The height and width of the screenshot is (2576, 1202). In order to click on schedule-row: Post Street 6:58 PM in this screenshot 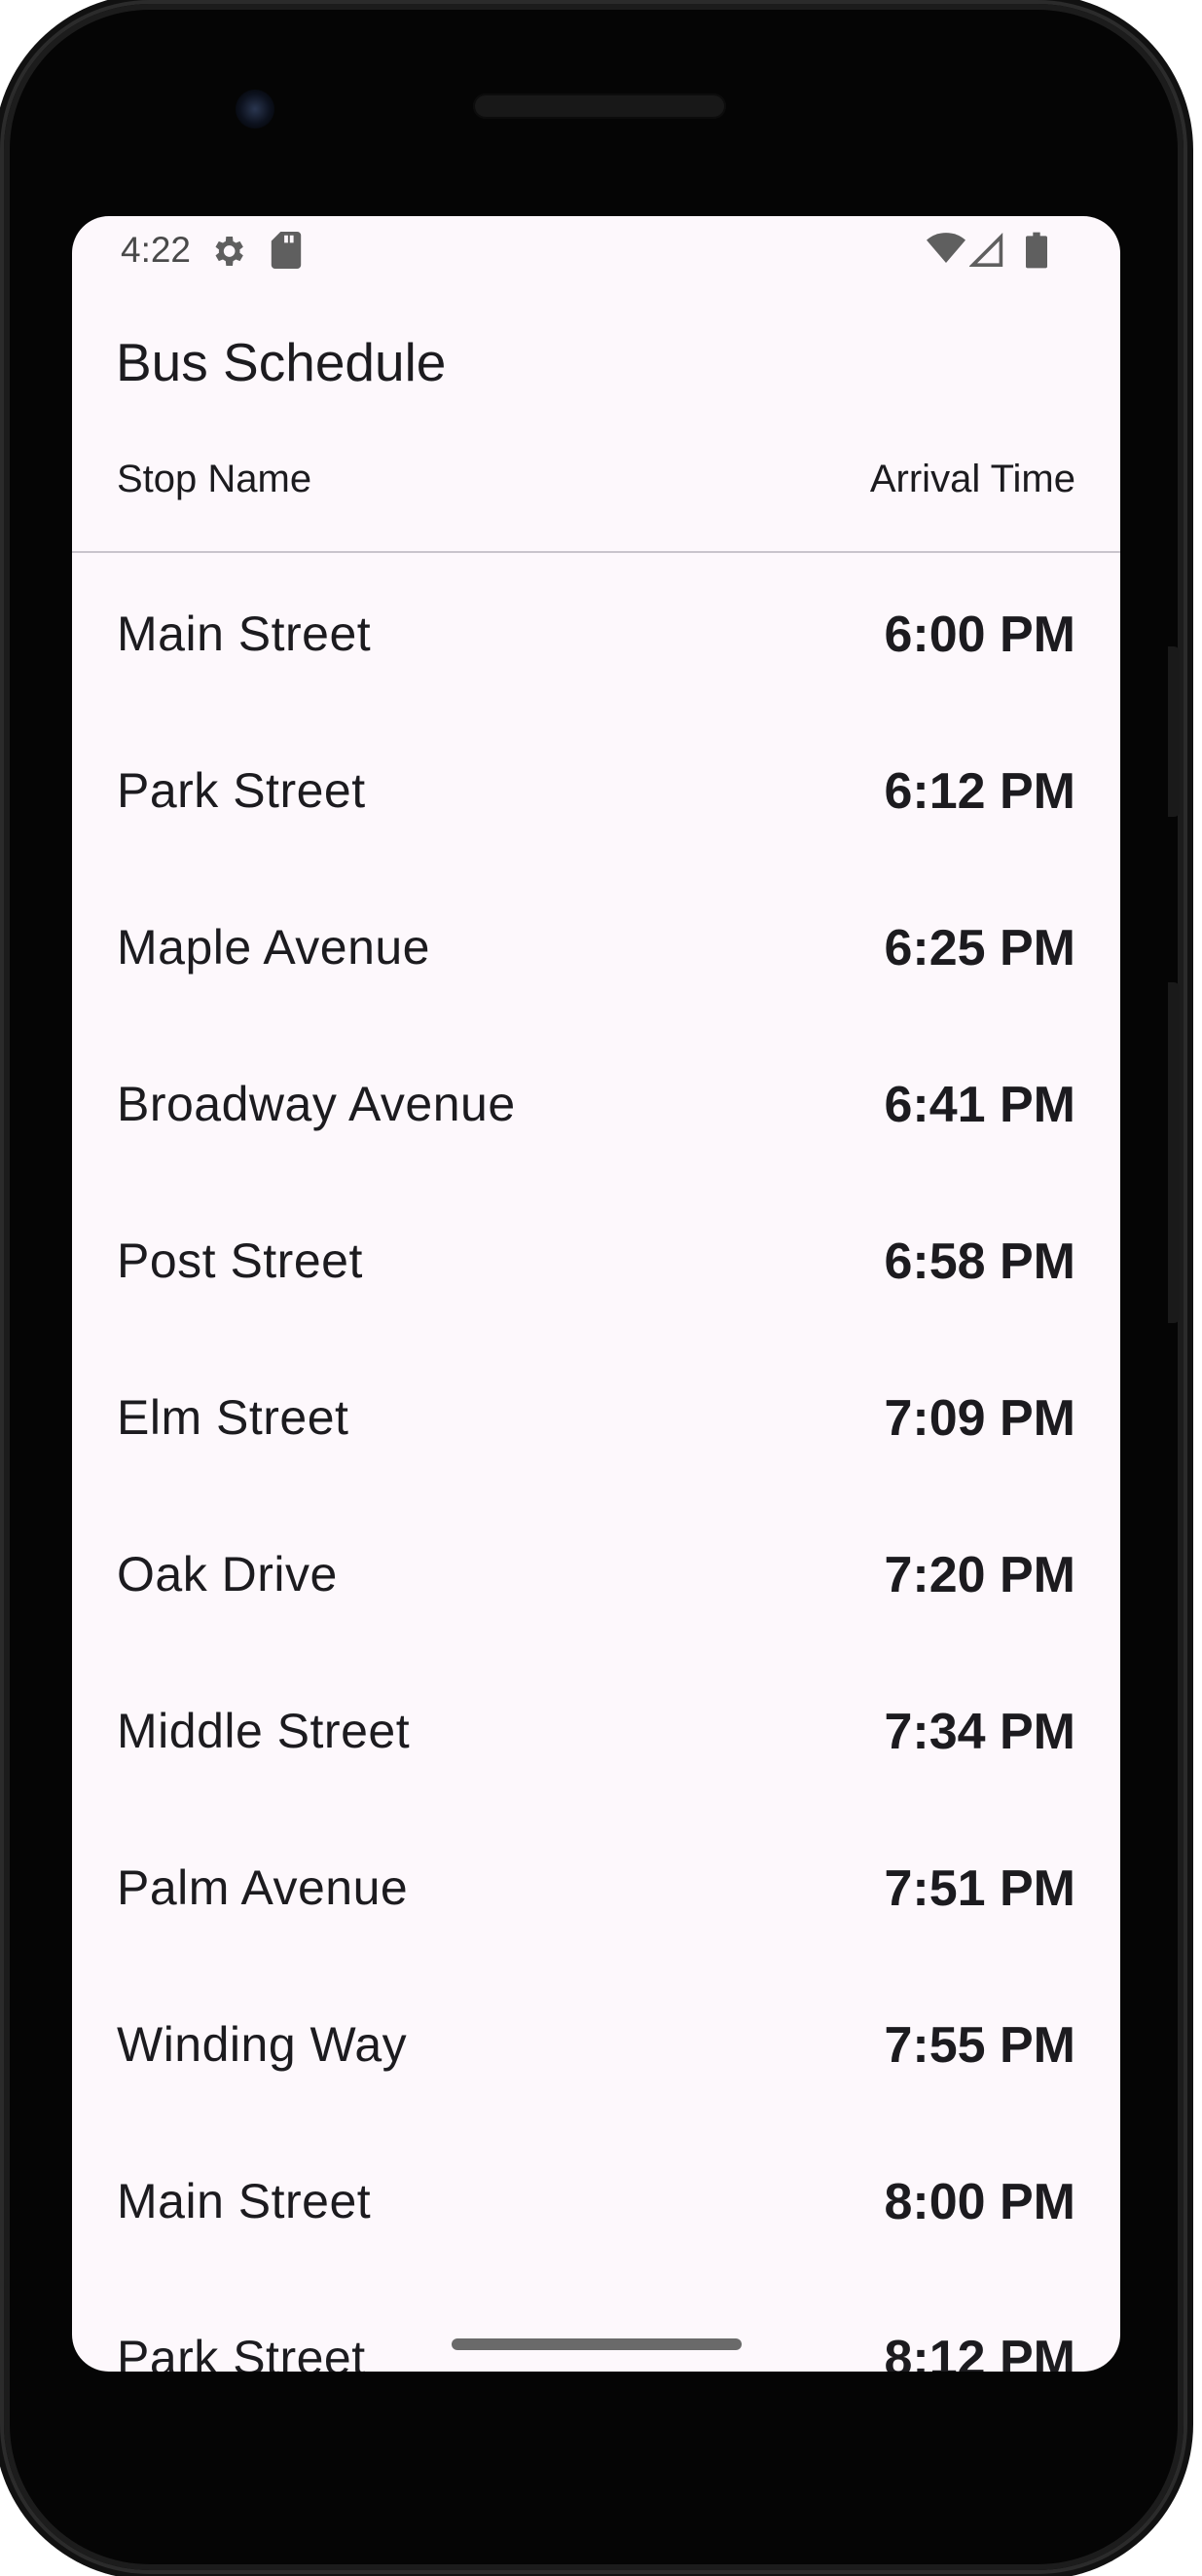, I will do `click(596, 1311)`.